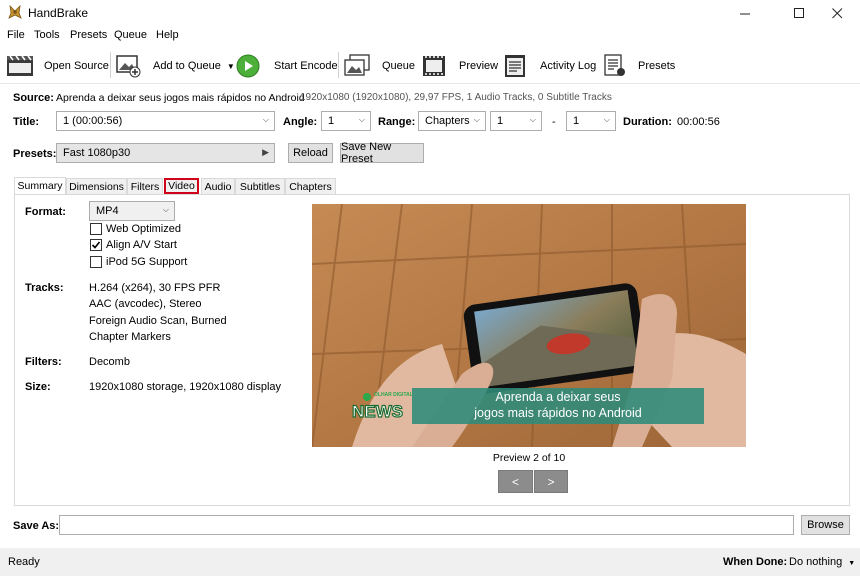 The image size is (860, 576). I want to click on start-encode-button: Start Encode, so click(287, 66).